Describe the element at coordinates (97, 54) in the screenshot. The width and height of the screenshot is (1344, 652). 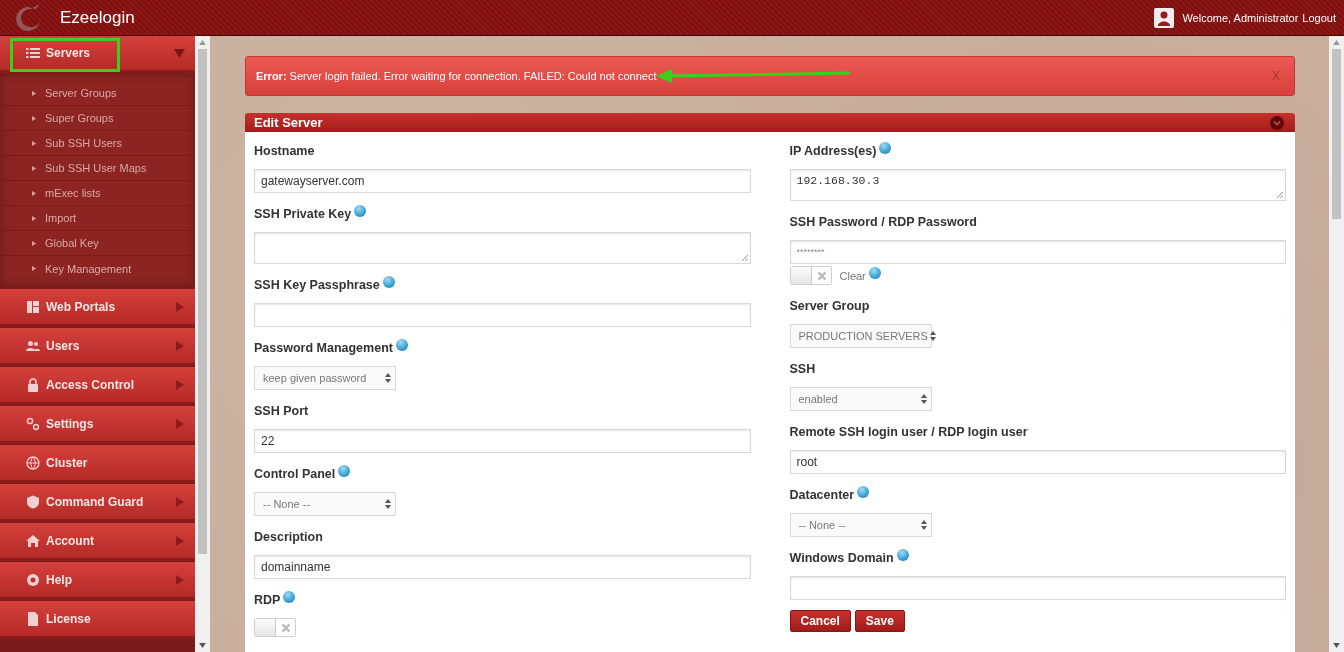
I see `sidebar-item: Servers` at that location.